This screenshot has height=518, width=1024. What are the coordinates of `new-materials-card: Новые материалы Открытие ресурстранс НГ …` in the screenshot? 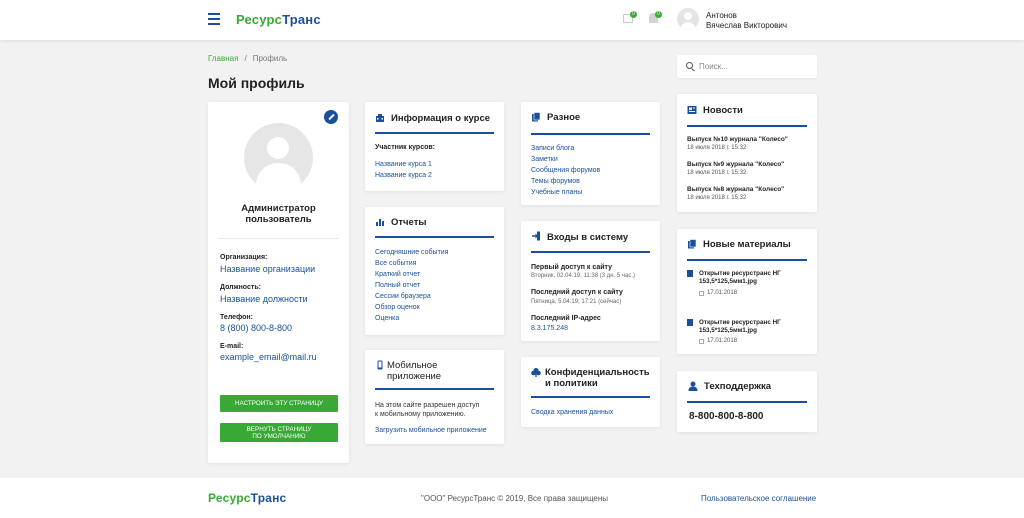 It's located at (747, 291).